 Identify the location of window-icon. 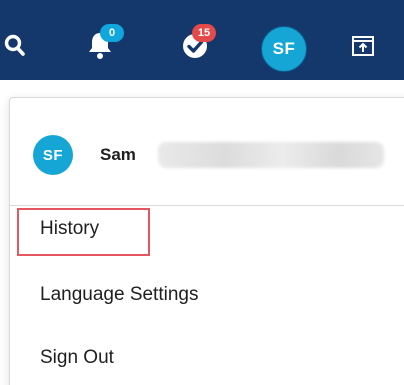
(363, 48).